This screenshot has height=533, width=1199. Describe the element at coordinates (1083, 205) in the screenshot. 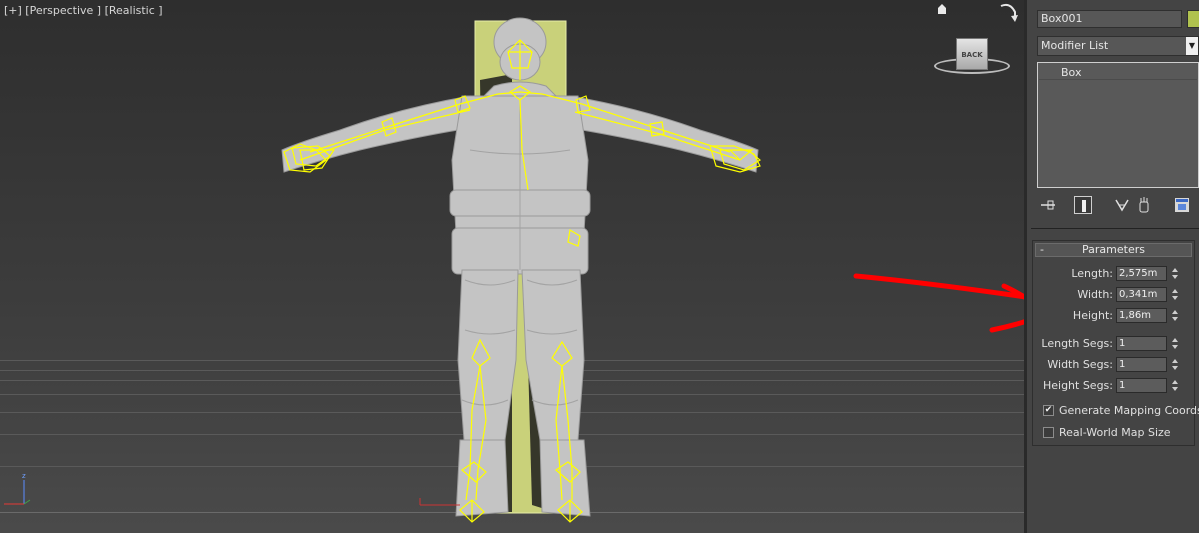

I see `show-end-result-icon` at that location.